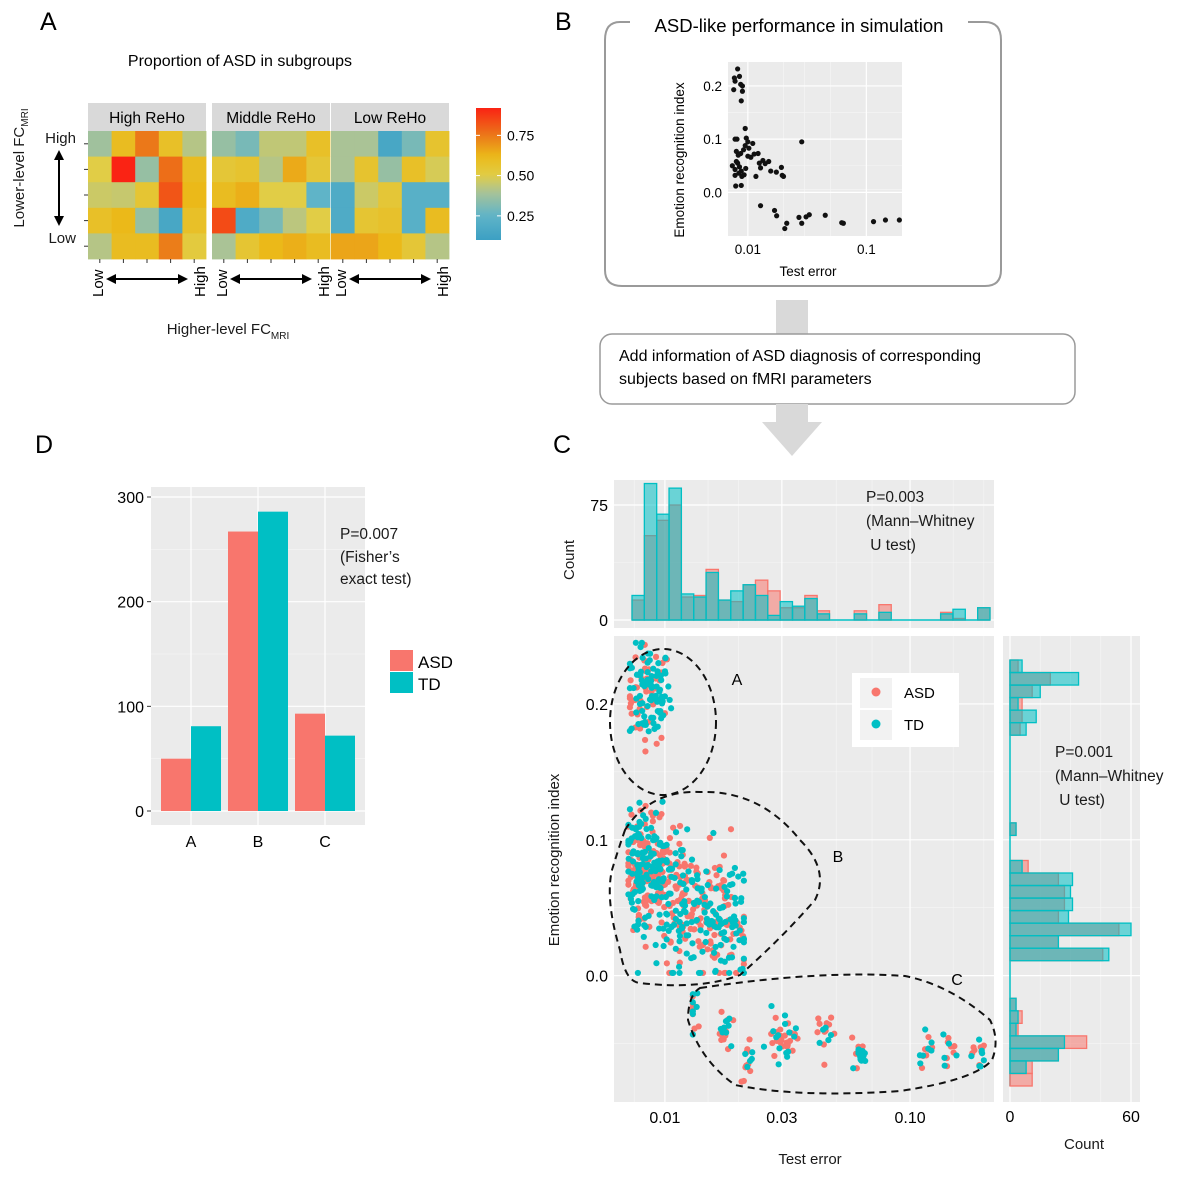 This screenshot has height=1178, width=1200. What do you see at coordinates (130, 498) in the screenshot?
I see `y-tick-label: 300` at bounding box center [130, 498].